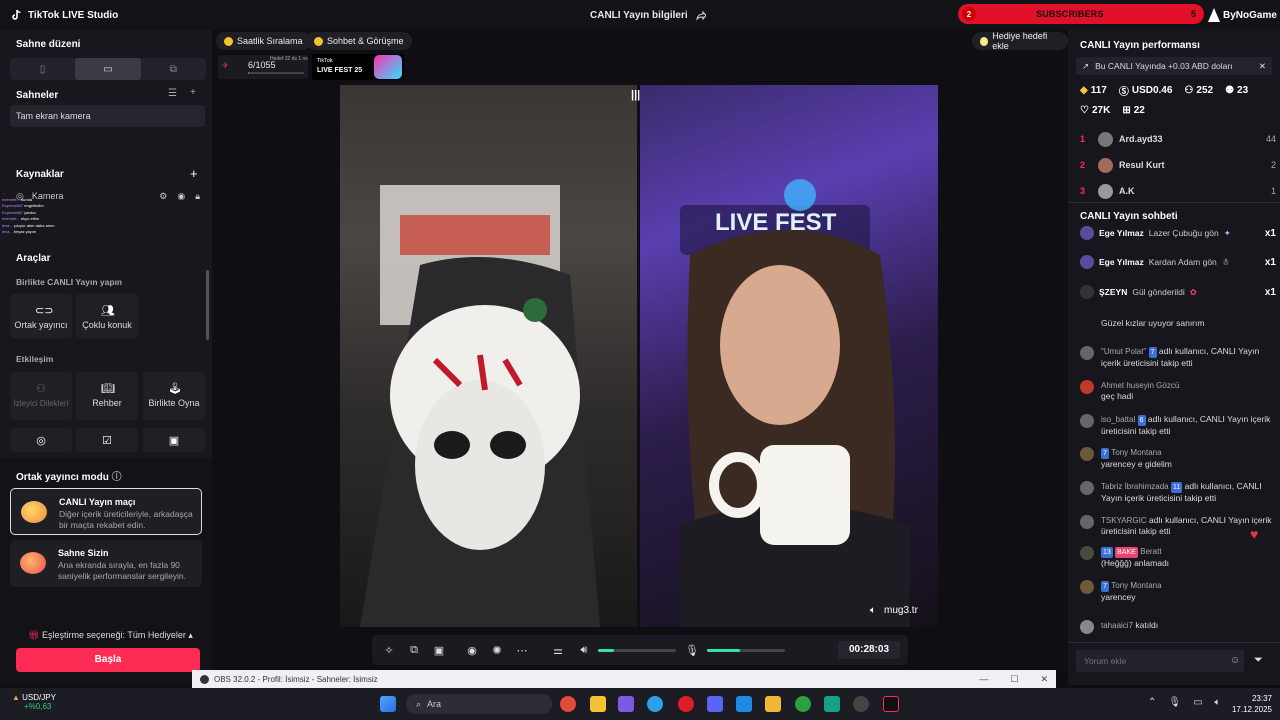  What do you see at coordinates (637, 650) in the screenshot?
I see `volume-slider` at bounding box center [637, 650].